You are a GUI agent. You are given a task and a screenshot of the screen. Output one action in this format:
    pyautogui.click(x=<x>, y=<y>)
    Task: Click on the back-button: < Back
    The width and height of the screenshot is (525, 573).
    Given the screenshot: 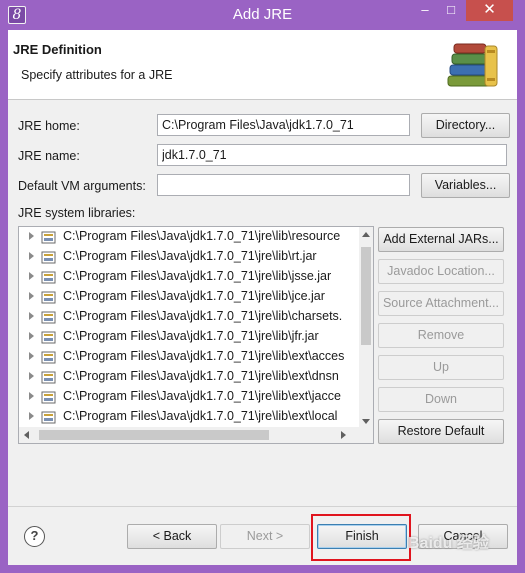 What is the action you would take?
    pyautogui.click(x=172, y=536)
    